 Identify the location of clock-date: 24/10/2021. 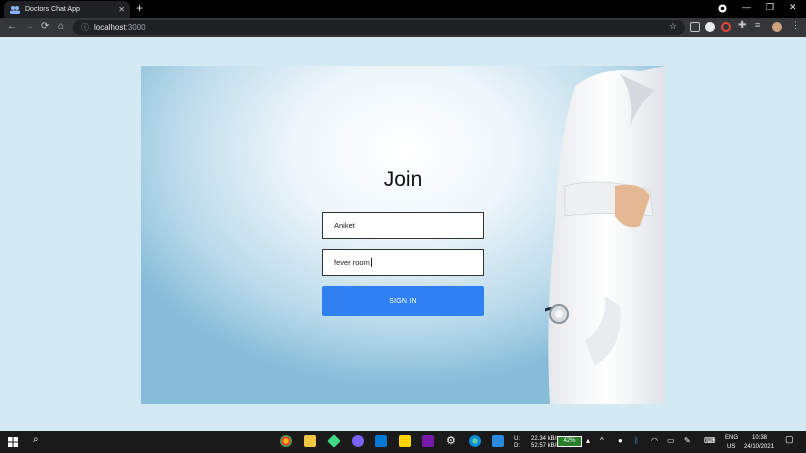
(759, 447).